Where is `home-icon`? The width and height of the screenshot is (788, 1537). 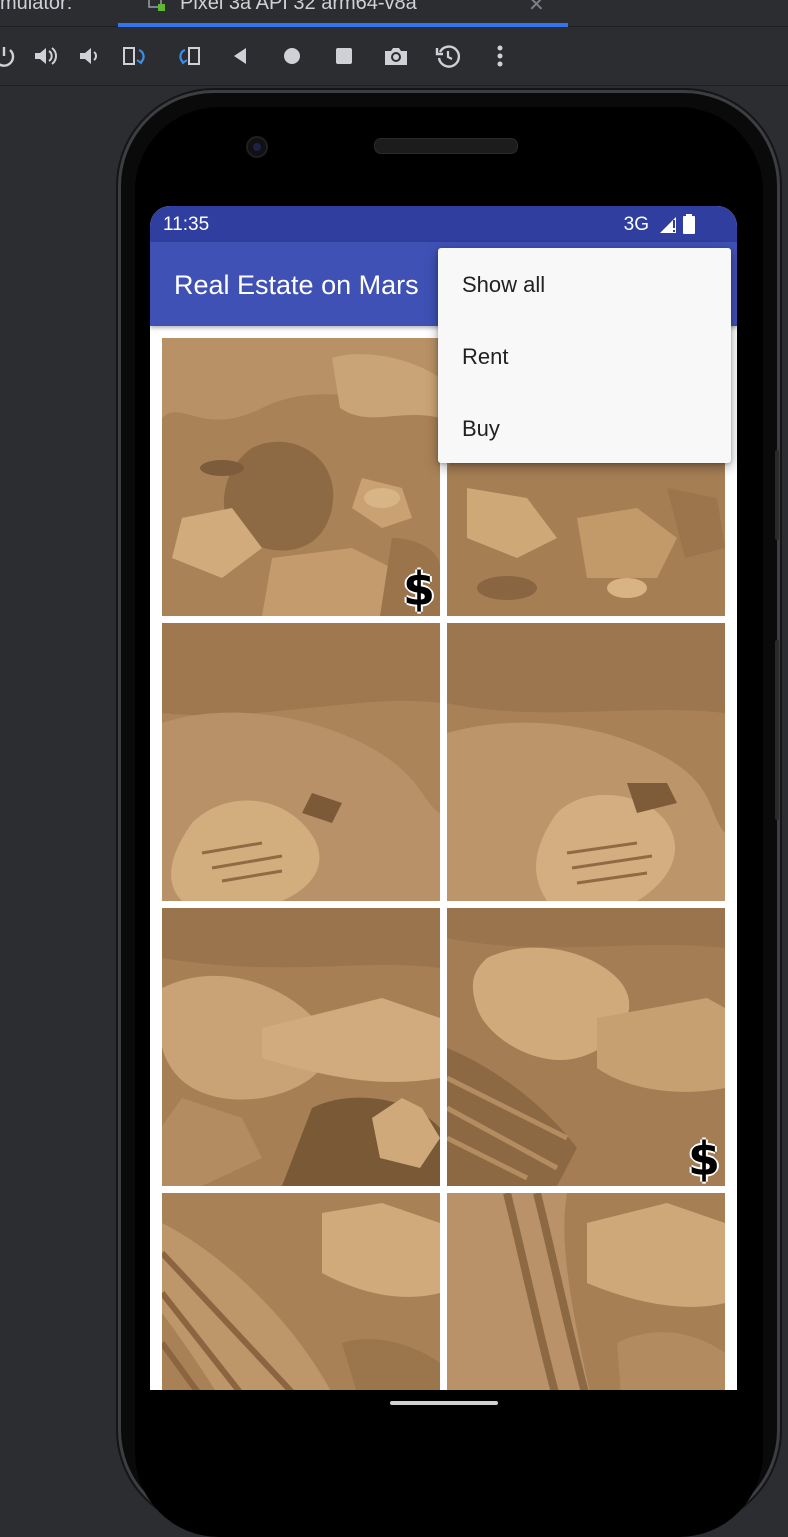 home-icon is located at coordinates (292, 56).